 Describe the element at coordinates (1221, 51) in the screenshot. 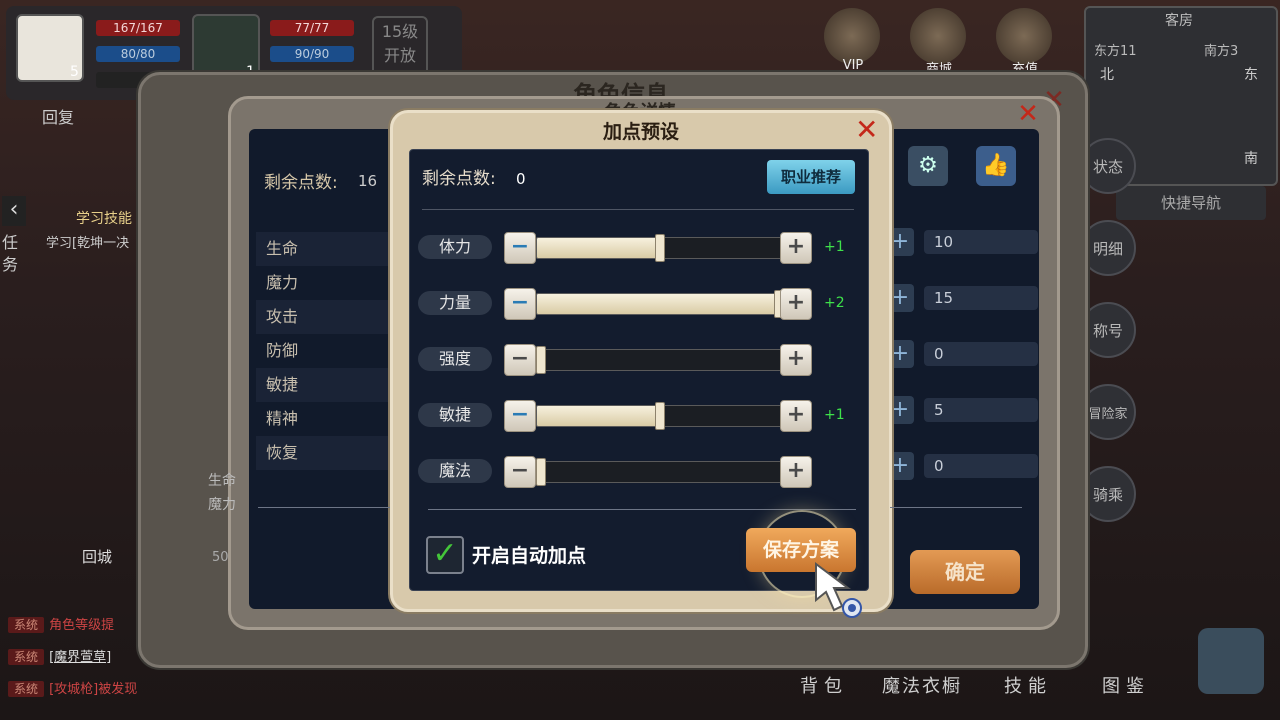

I see `minimap-coord-right: 南方3` at that location.